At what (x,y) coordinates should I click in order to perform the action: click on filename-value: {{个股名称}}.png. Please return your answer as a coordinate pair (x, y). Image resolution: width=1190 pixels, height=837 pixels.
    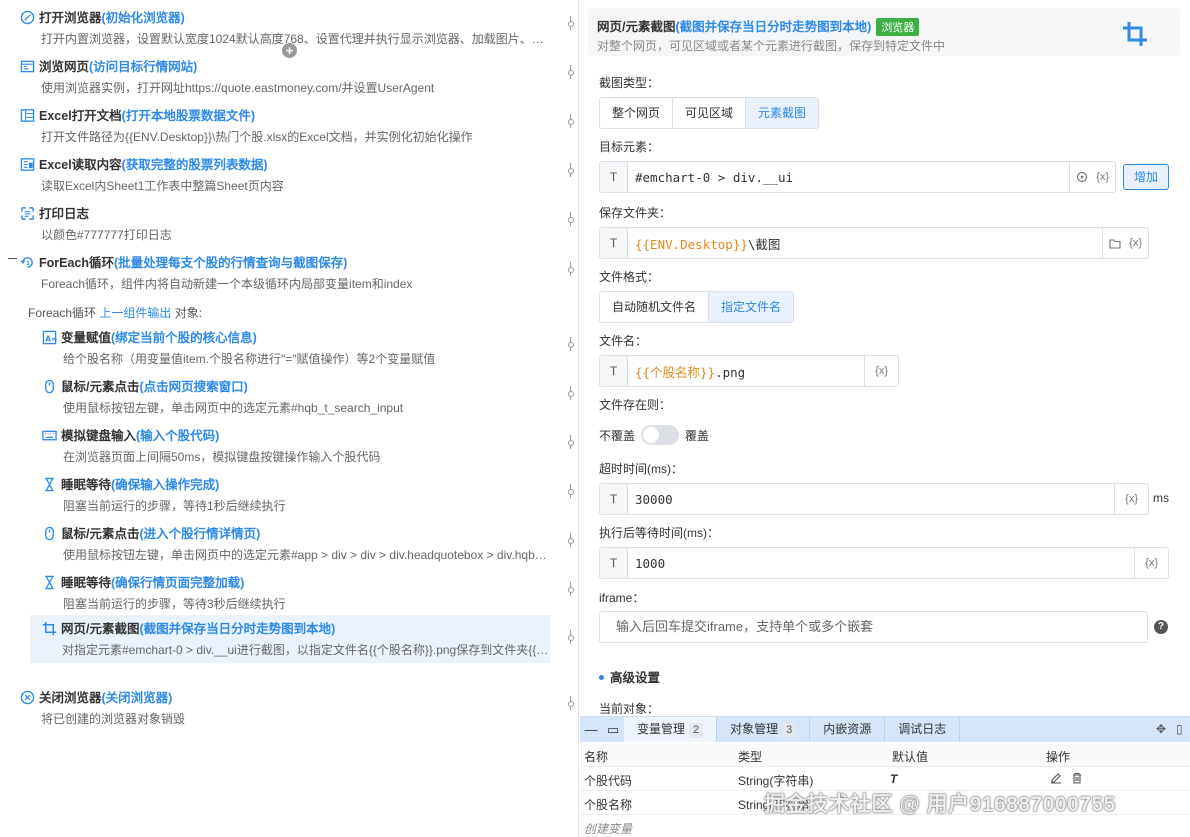
    Looking at the image, I should click on (746, 371).